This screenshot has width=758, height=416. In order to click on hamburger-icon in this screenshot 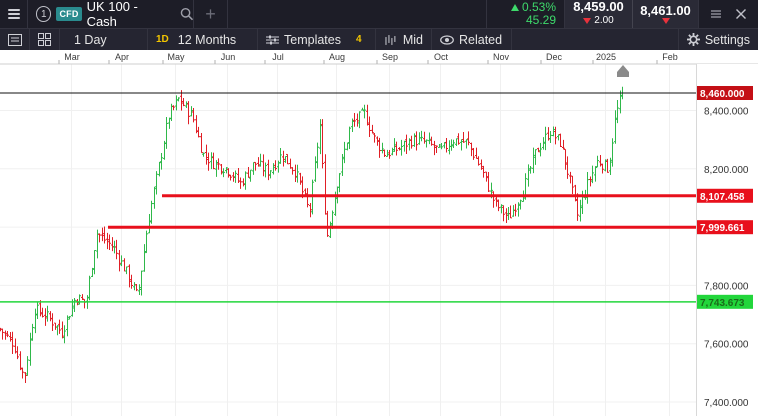, I will do `click(13, 14)`.